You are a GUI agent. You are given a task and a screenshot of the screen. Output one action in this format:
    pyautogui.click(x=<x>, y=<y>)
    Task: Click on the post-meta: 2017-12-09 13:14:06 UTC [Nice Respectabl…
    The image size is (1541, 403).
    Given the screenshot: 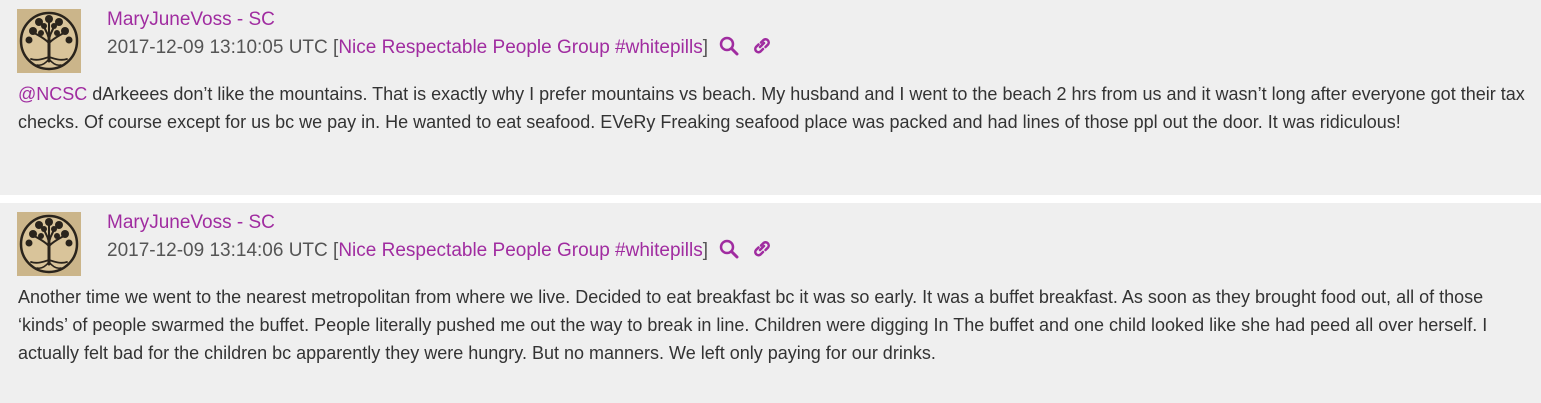 What is the action you would take?
    pyautogui.click(x=440, y=252)
    